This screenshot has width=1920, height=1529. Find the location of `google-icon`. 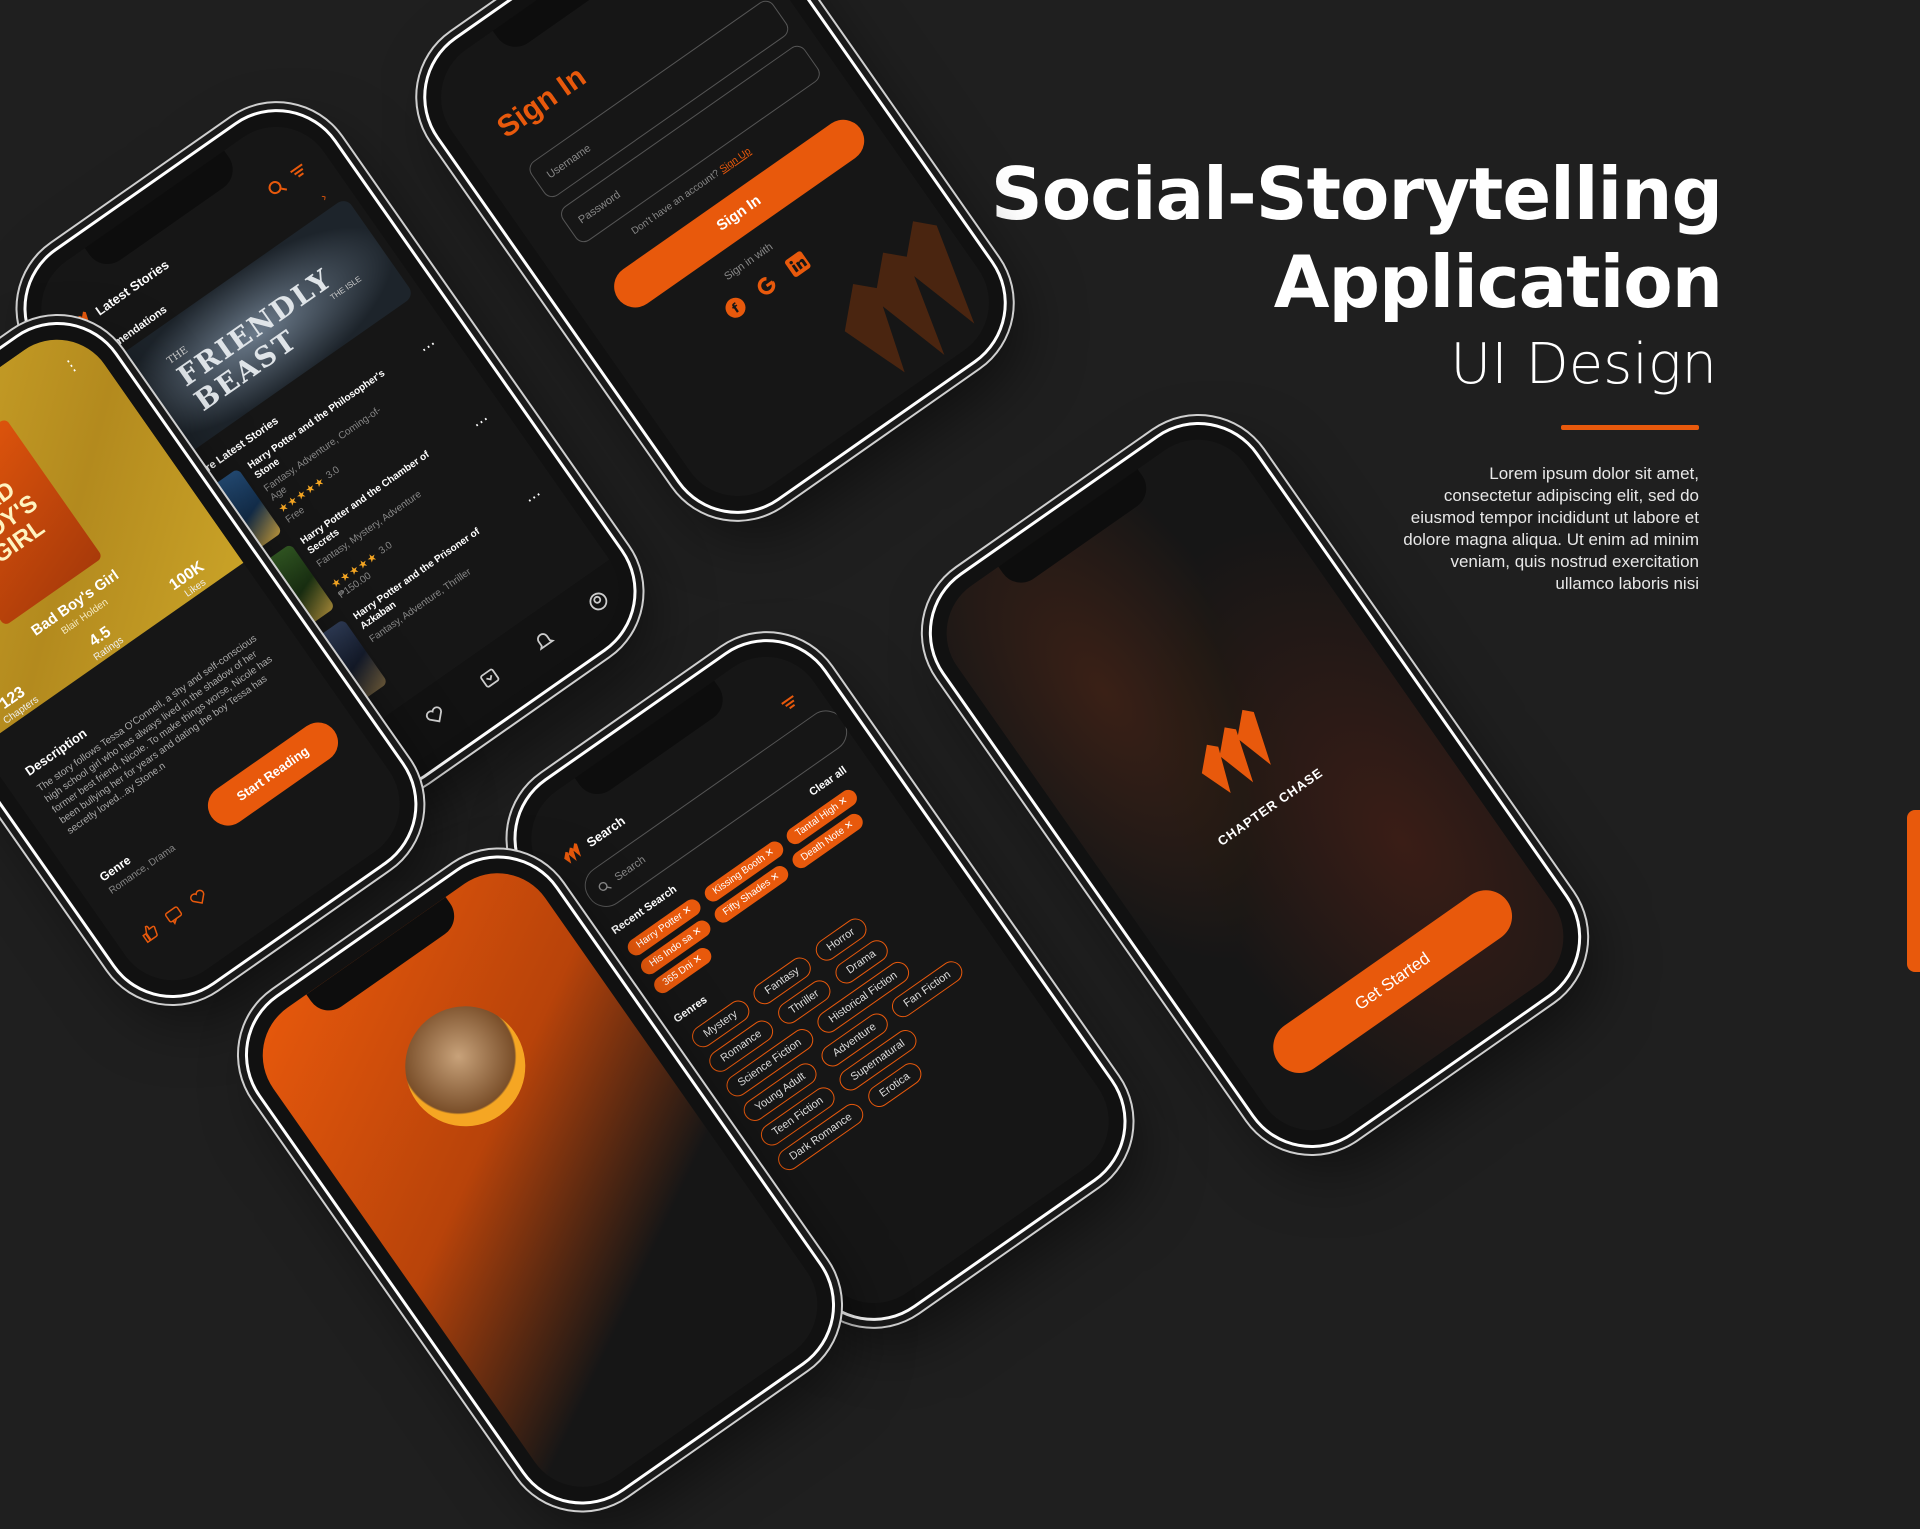

google-icon is located at coordinates (766, 286).